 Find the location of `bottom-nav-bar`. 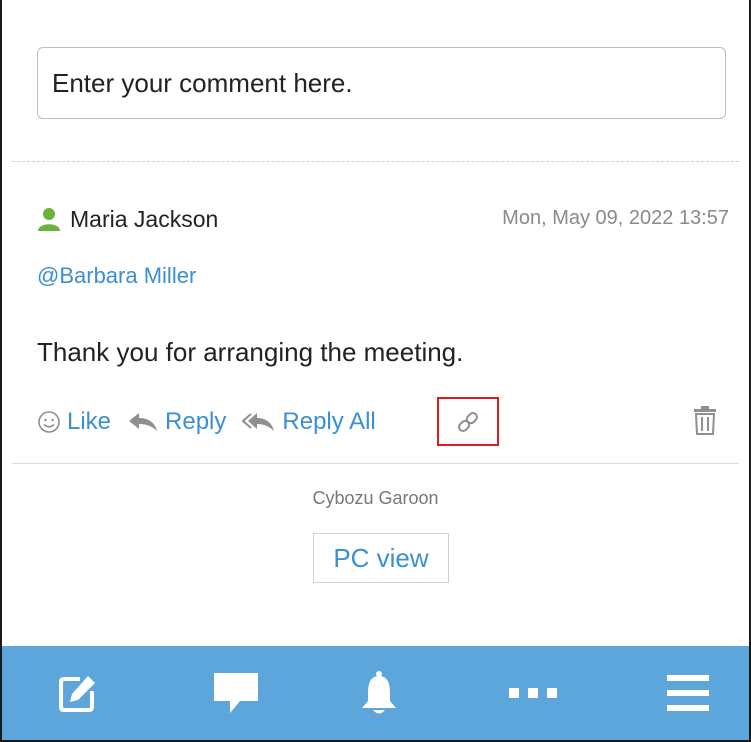

bottom-nav-bar is located at coordinates (375, 693).